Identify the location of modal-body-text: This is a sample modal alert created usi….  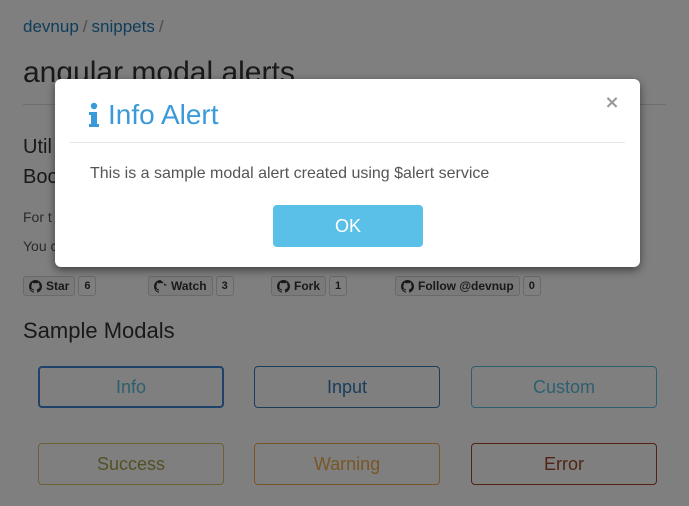
(290, 173).